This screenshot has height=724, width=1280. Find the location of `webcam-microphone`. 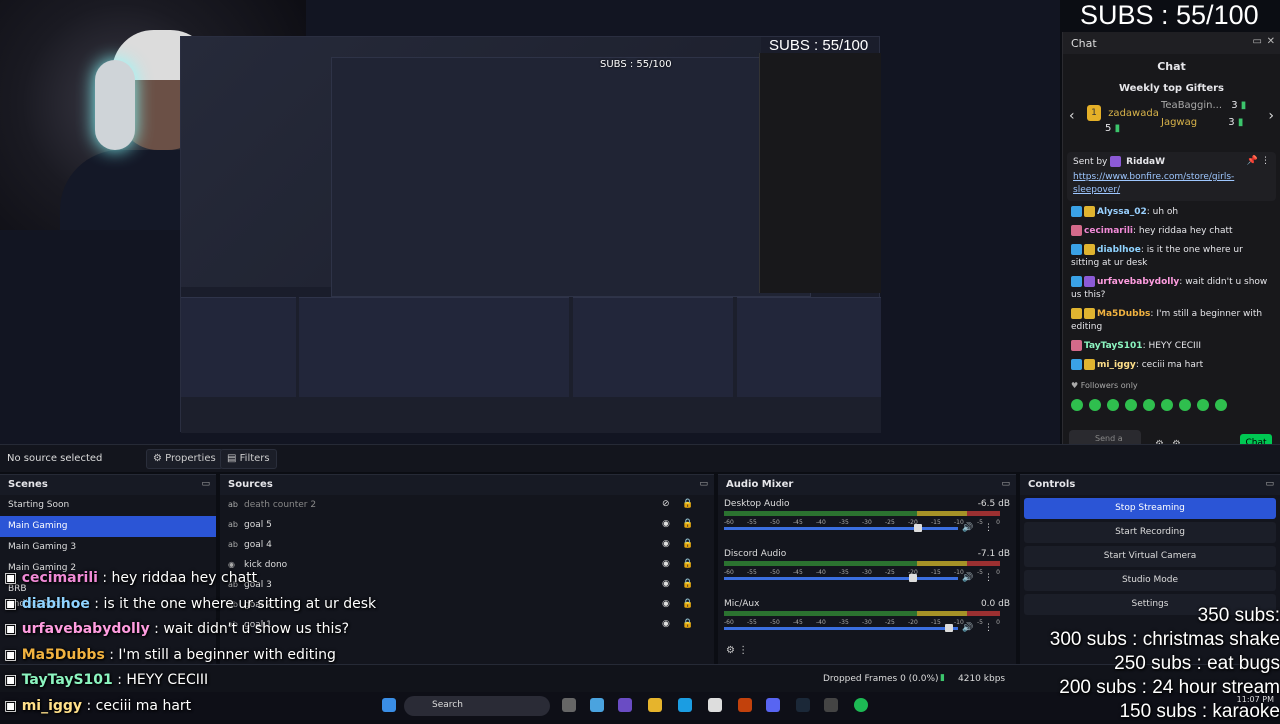

webcam-microphone is located at coordinates (115, 105).